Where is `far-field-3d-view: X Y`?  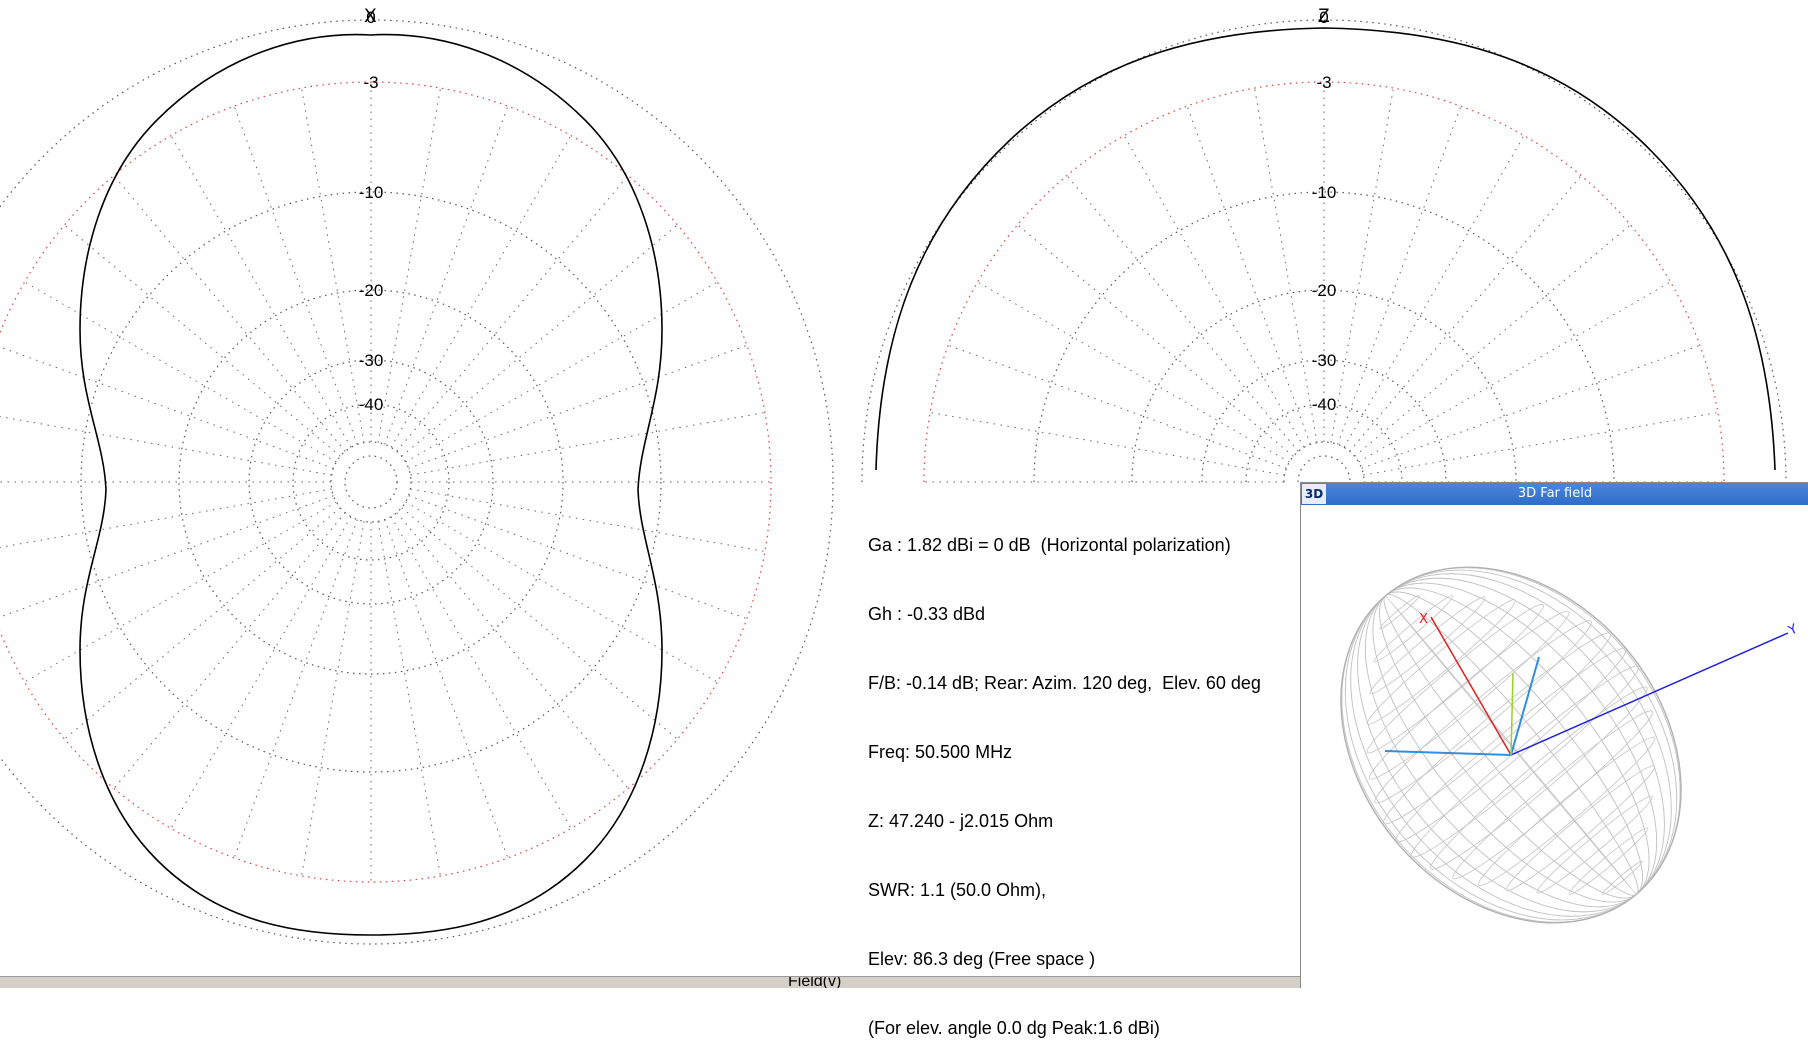
far-field-3d-view: X Y is located at coordinates (1554, 746).